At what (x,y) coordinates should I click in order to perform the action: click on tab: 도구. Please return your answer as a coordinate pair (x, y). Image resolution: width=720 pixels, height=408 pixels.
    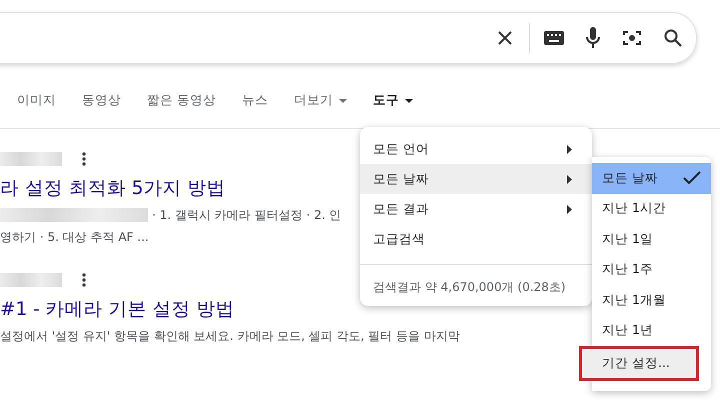
    Looking at the image, I should click on (392, 102).